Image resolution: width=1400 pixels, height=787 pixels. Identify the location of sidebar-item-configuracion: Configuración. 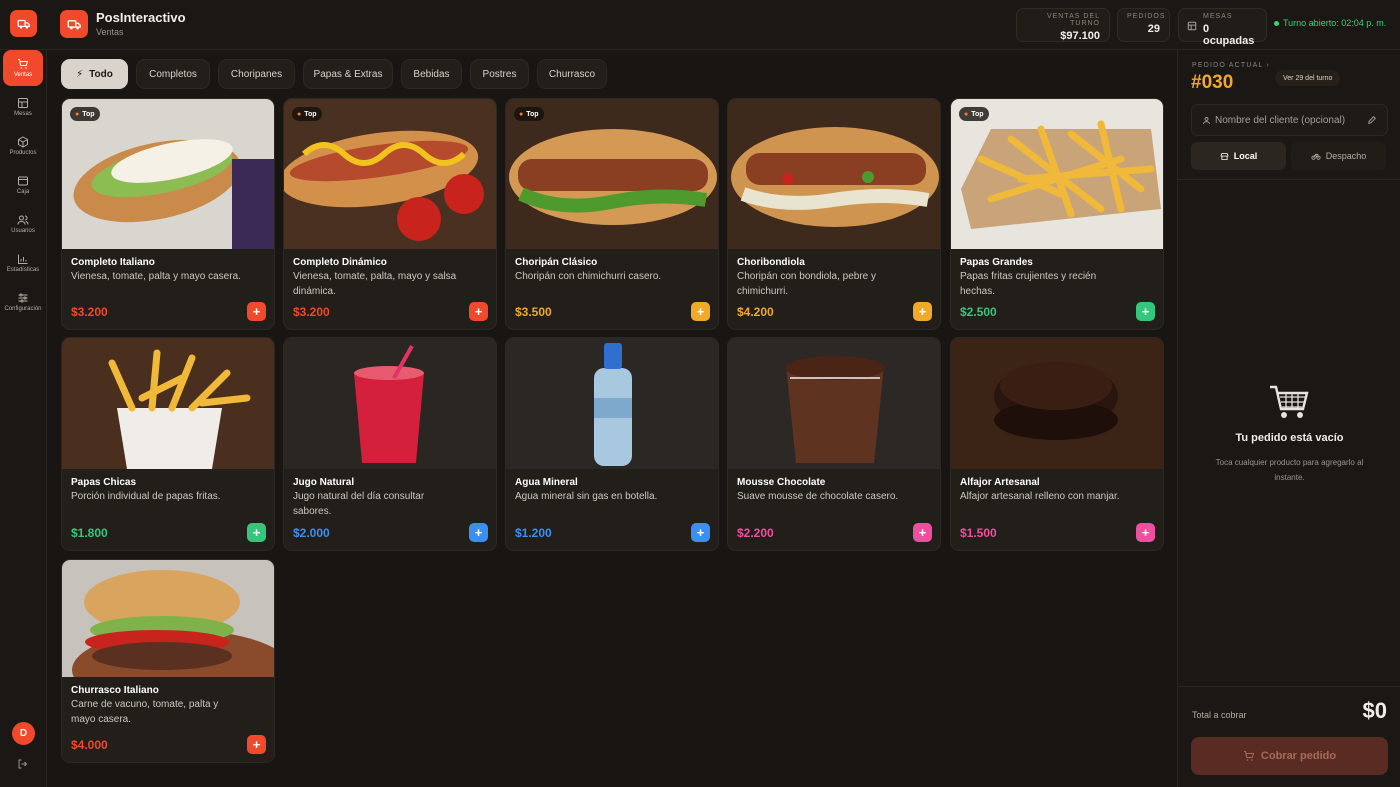
(23, 302).